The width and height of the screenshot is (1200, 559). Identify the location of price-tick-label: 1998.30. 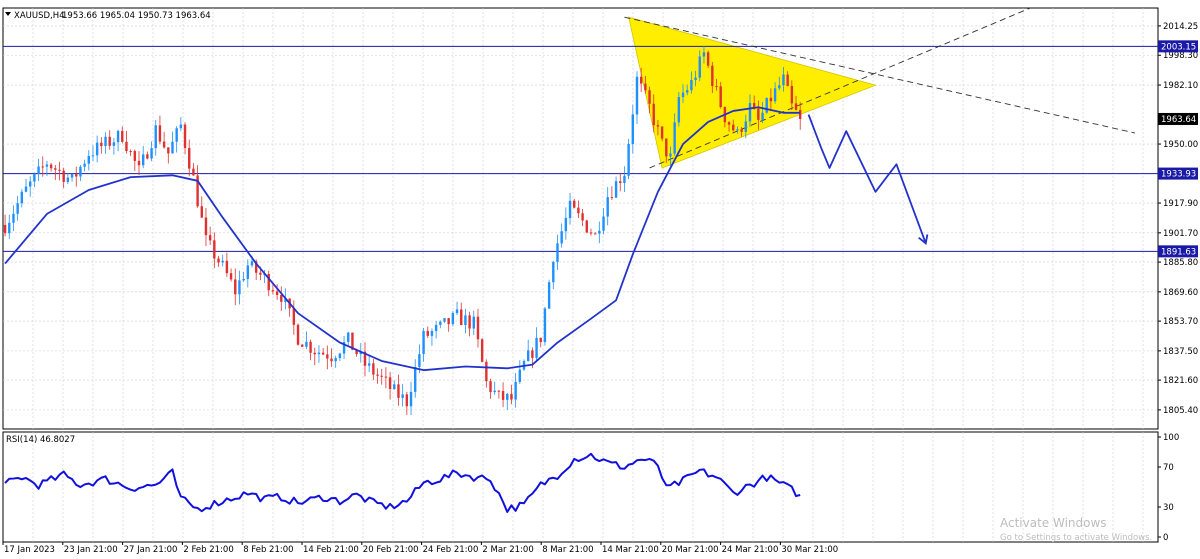
(1180, 56).